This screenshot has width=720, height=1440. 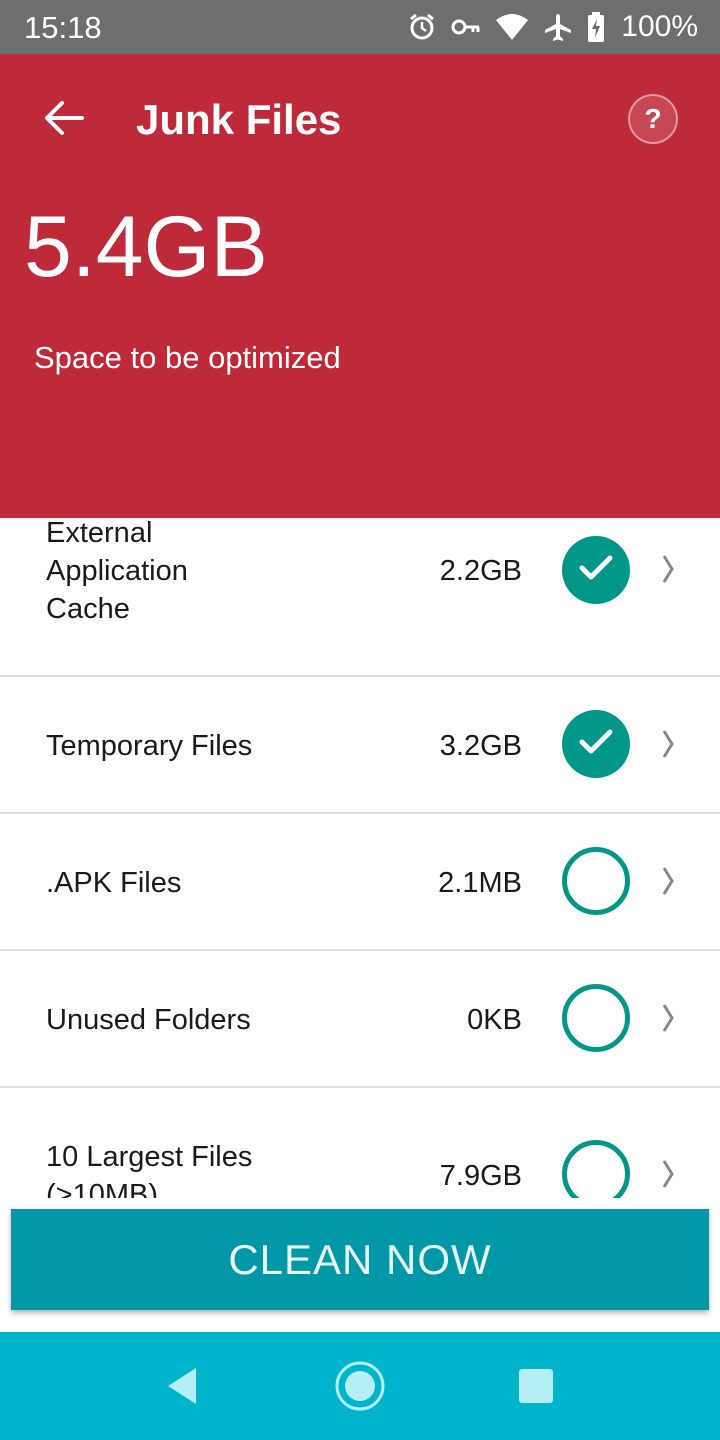 I want to click on back-icon, so click(x=182, y=1388).